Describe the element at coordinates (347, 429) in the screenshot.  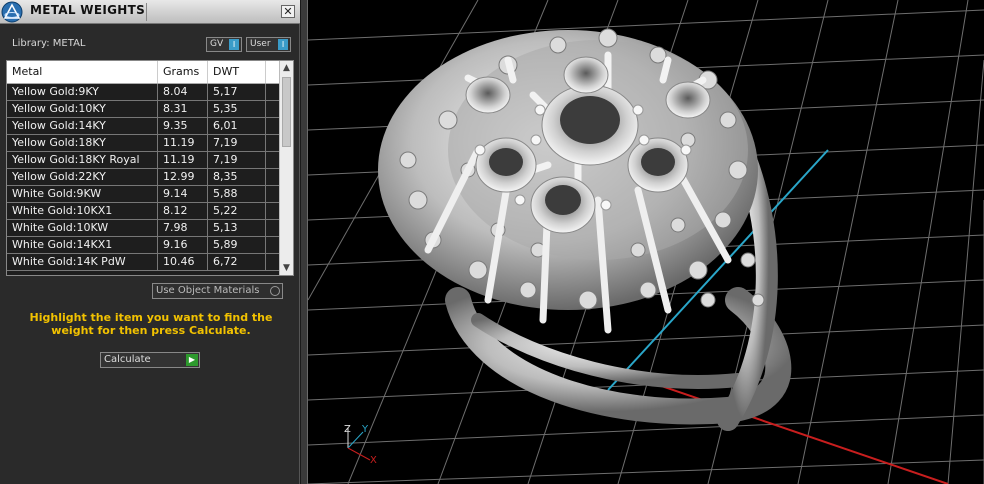
I see `axis-label-z: Z` at that location.